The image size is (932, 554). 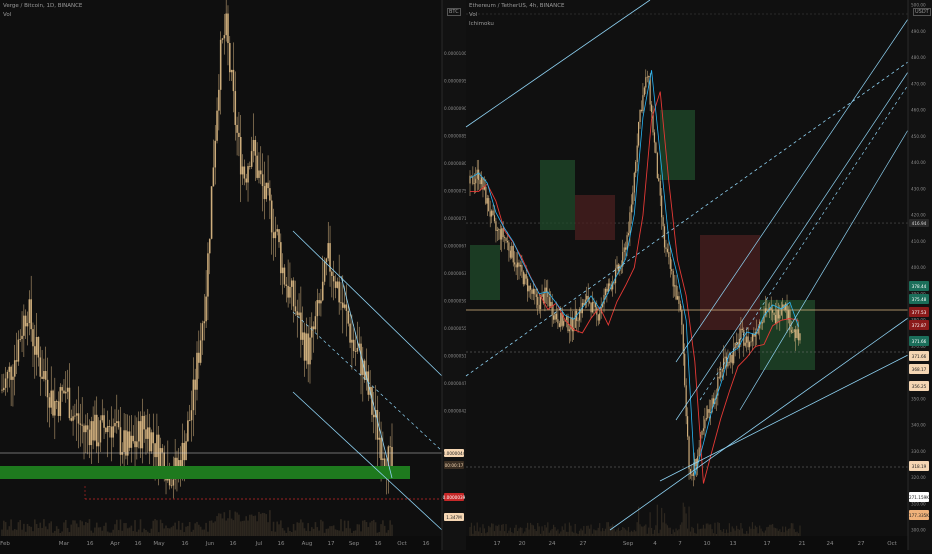 I want to click on x-tick-label: 20, so click(x=522, y=544).